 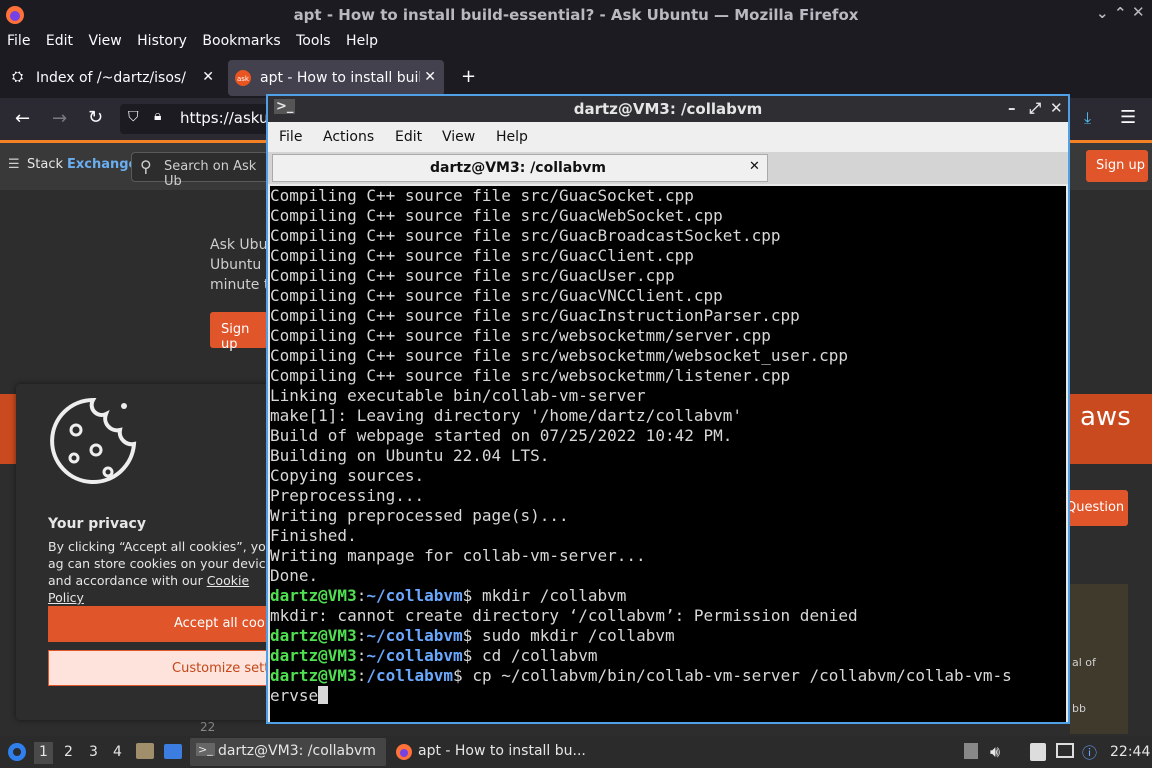 I want to click on workspace-4: 4, so click(x=117, y=752).